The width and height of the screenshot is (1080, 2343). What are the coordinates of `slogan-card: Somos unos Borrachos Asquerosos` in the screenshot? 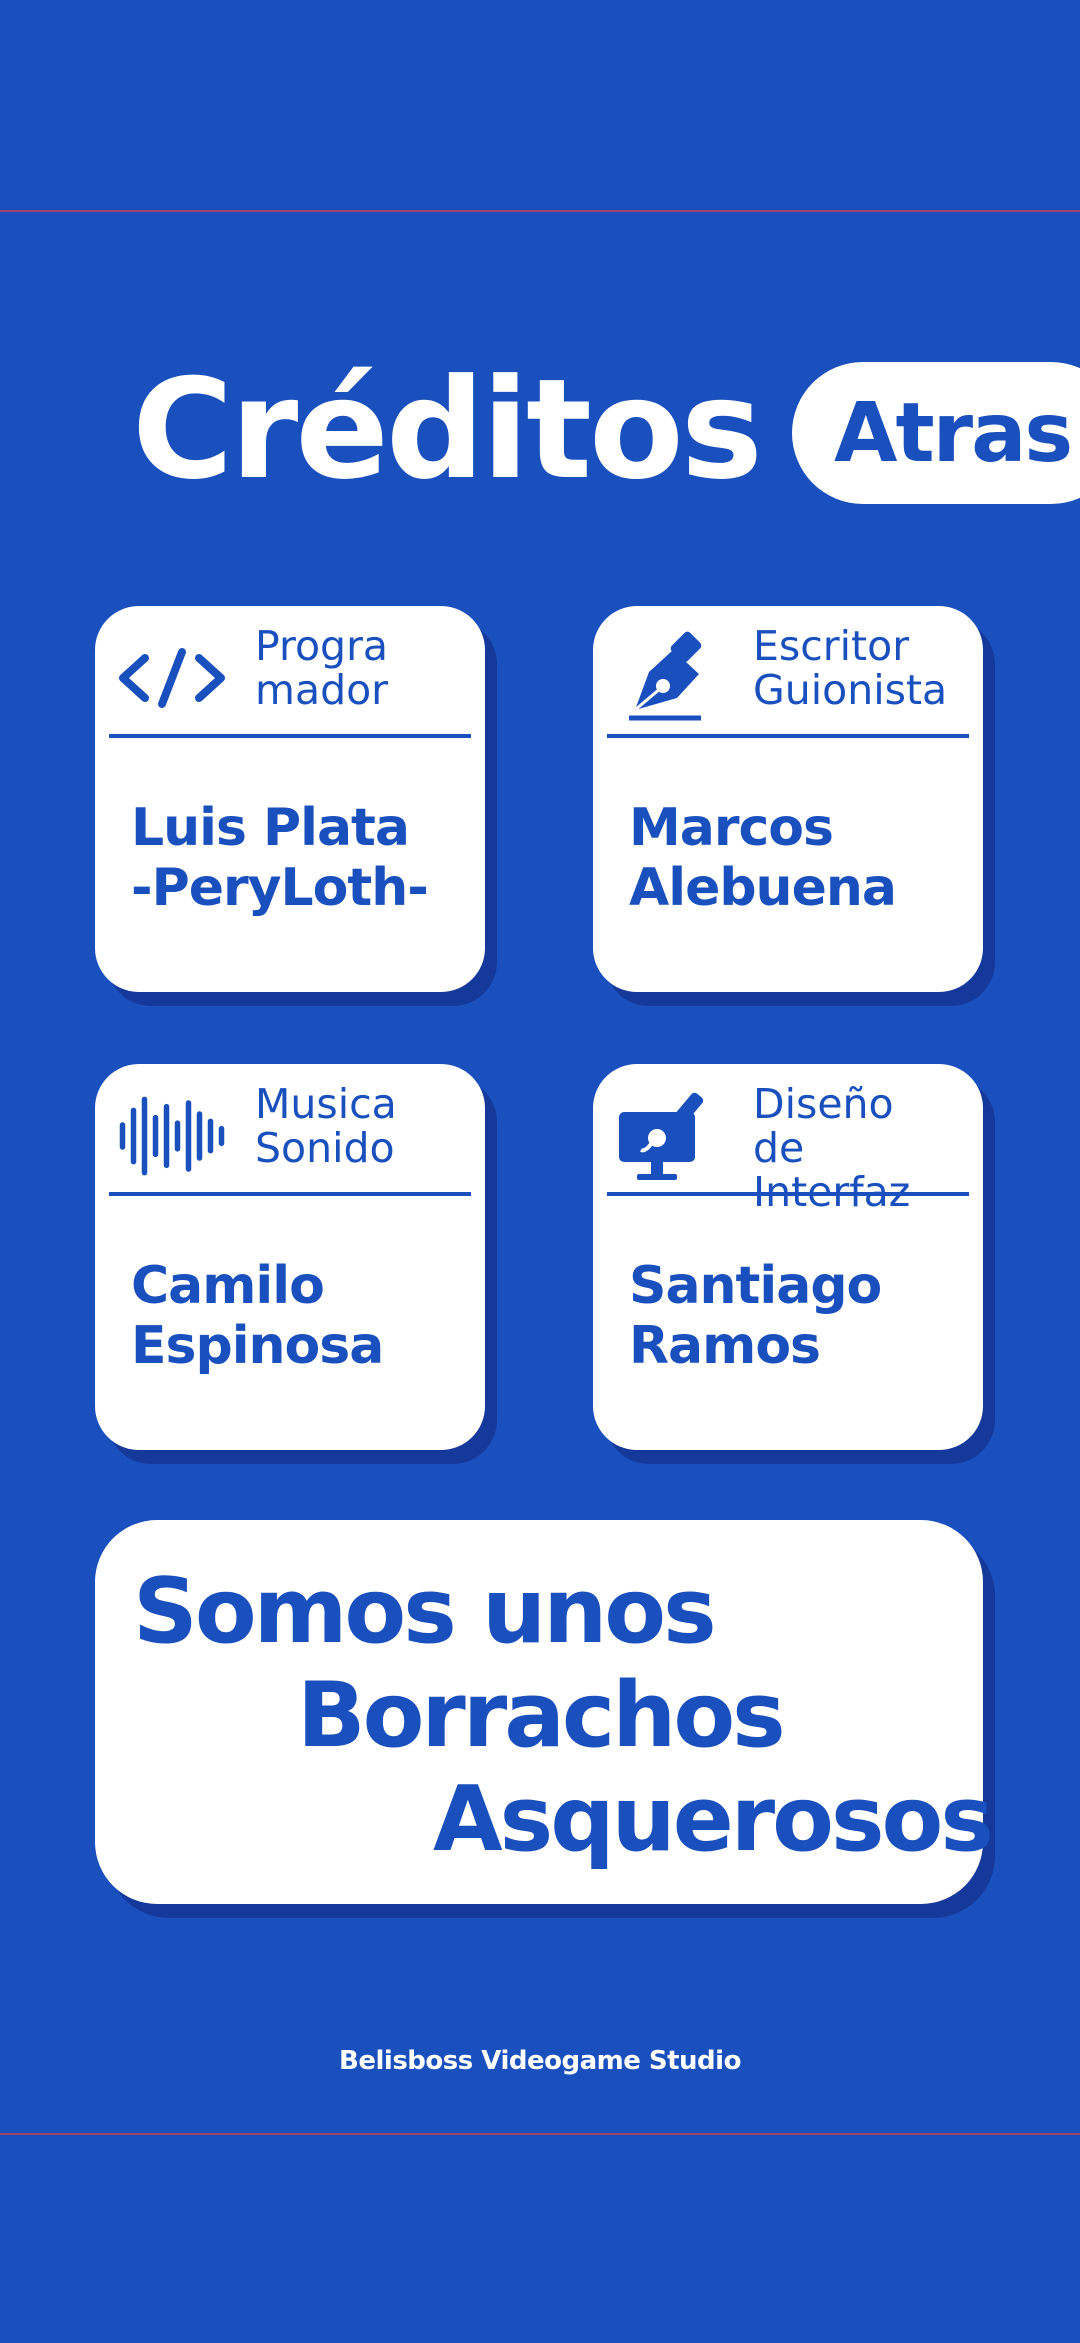 It's located at (544, 1712).